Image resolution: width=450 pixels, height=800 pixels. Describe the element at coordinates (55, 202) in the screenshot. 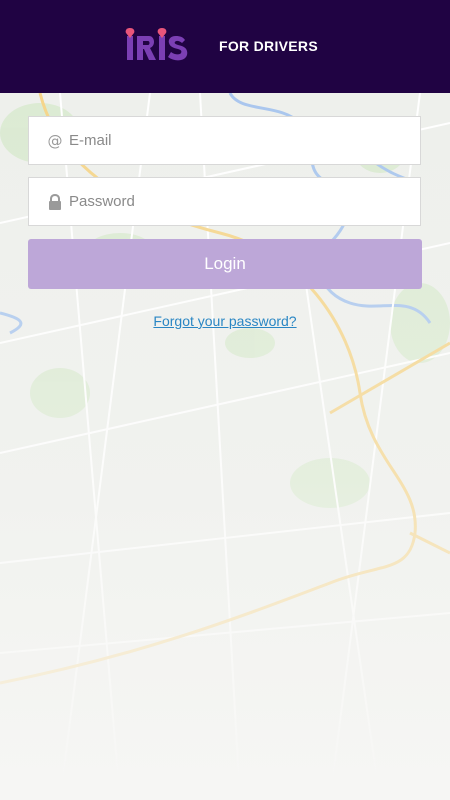

I see `lock-icon` at that location.